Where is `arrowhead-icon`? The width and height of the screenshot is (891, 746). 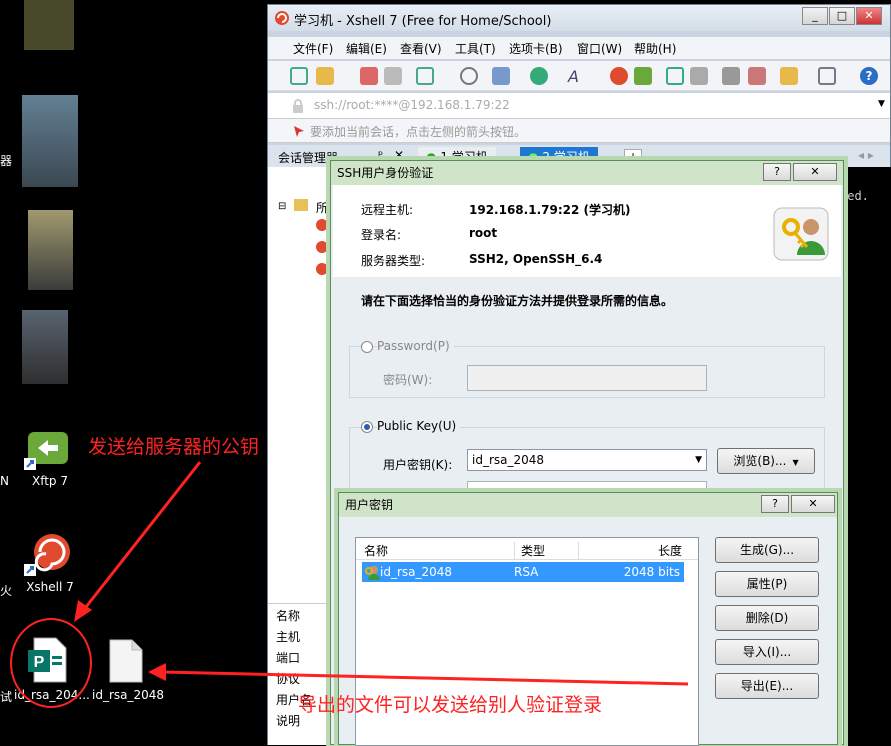 arrowhead-icon is located at coordinates (157, 672).